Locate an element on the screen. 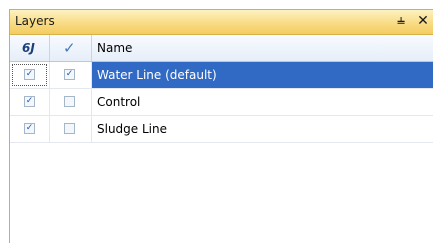 This screenshot has width=433, height=243. column-header-active: ✓ is located at coordinates (71, 48).